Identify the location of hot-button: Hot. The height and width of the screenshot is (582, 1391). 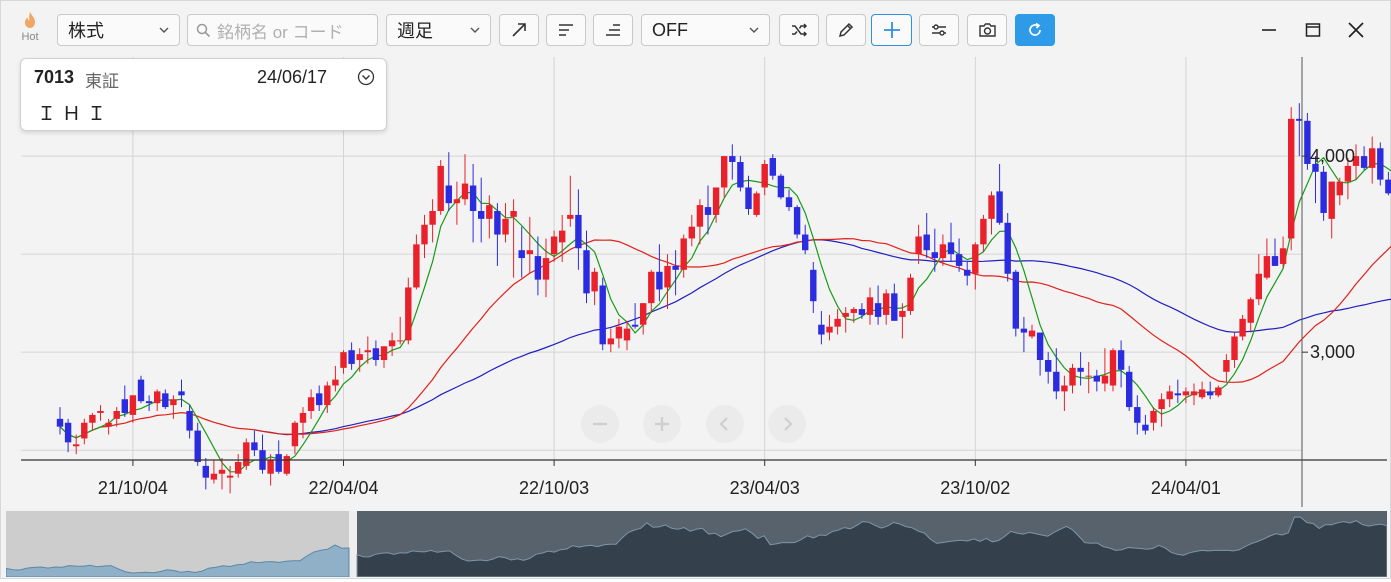
(30, 30).